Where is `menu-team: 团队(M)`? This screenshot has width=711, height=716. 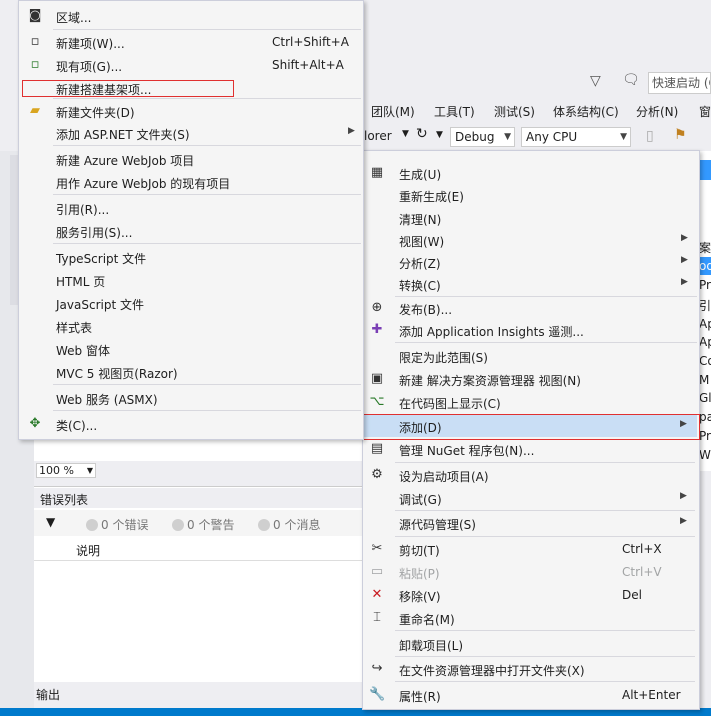
menu-team: 团队(M) is located at coordinates (393, 111).